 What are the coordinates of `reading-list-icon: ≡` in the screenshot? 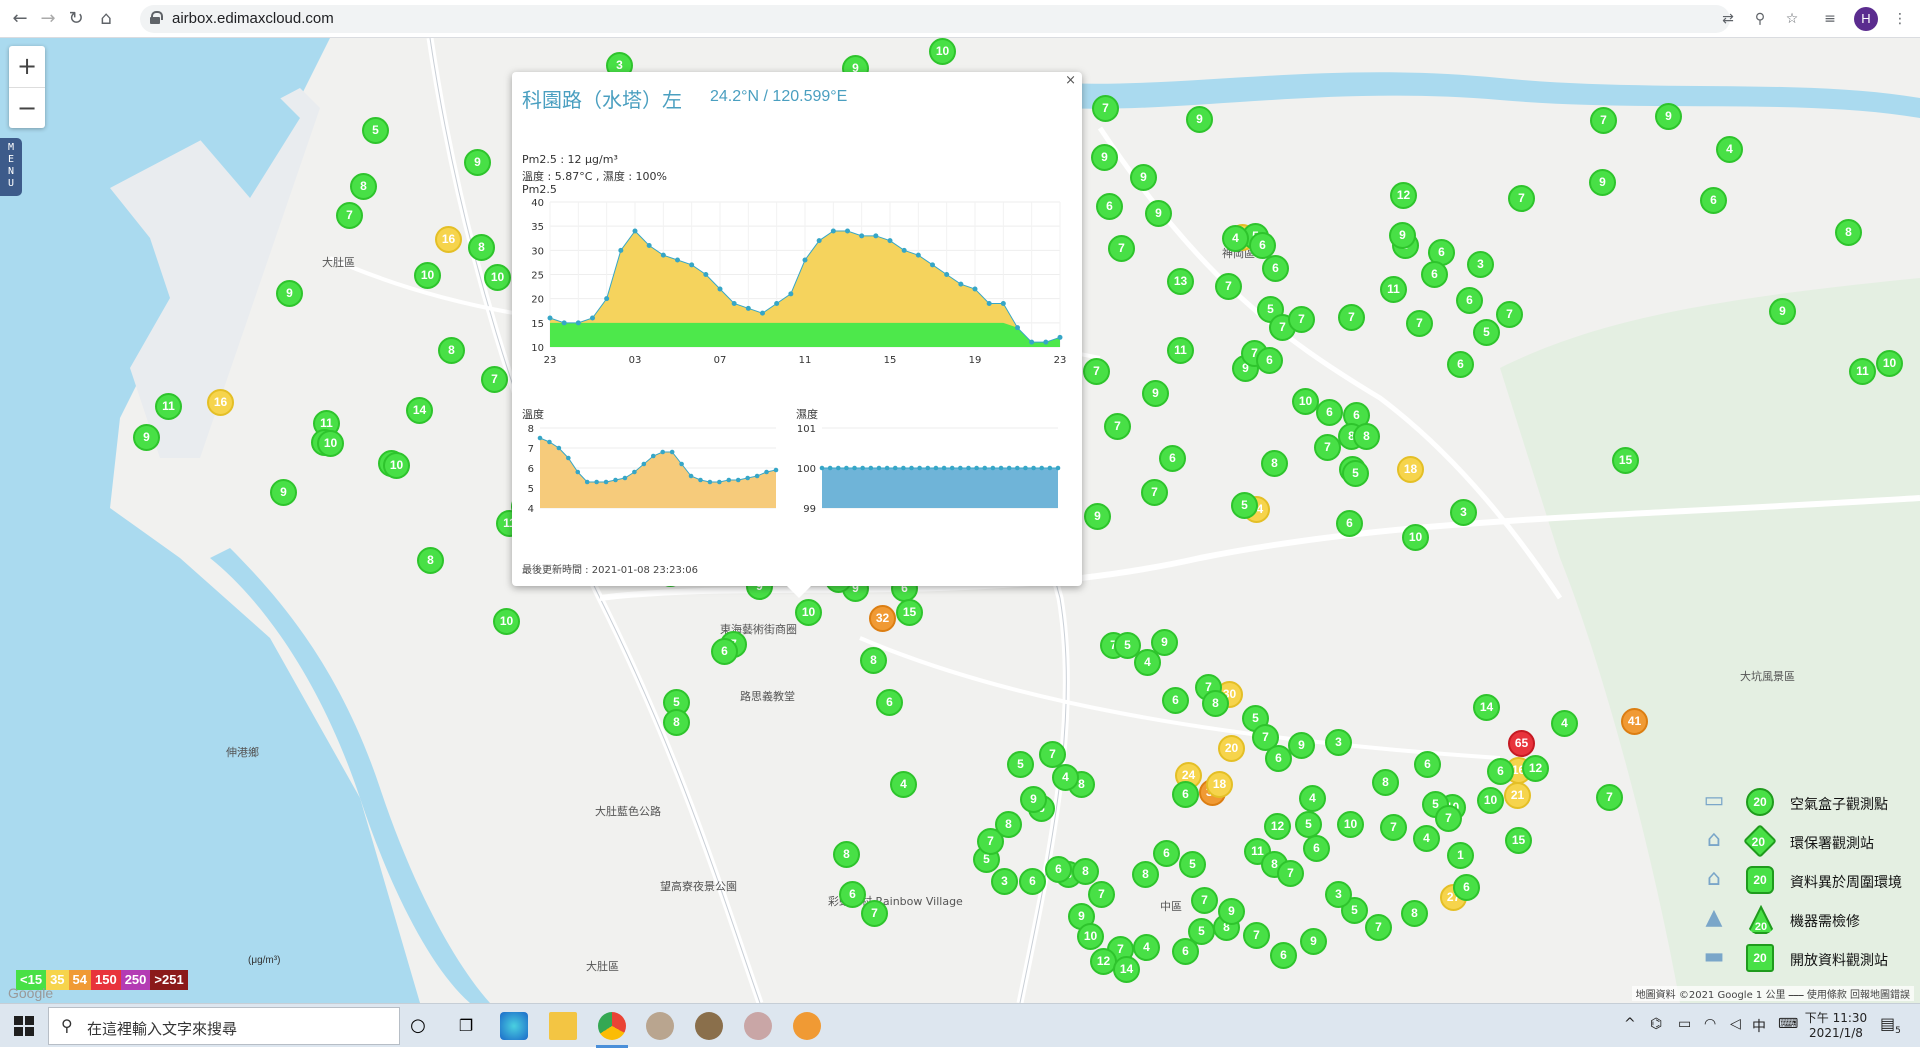 It's located at (1830, 19).